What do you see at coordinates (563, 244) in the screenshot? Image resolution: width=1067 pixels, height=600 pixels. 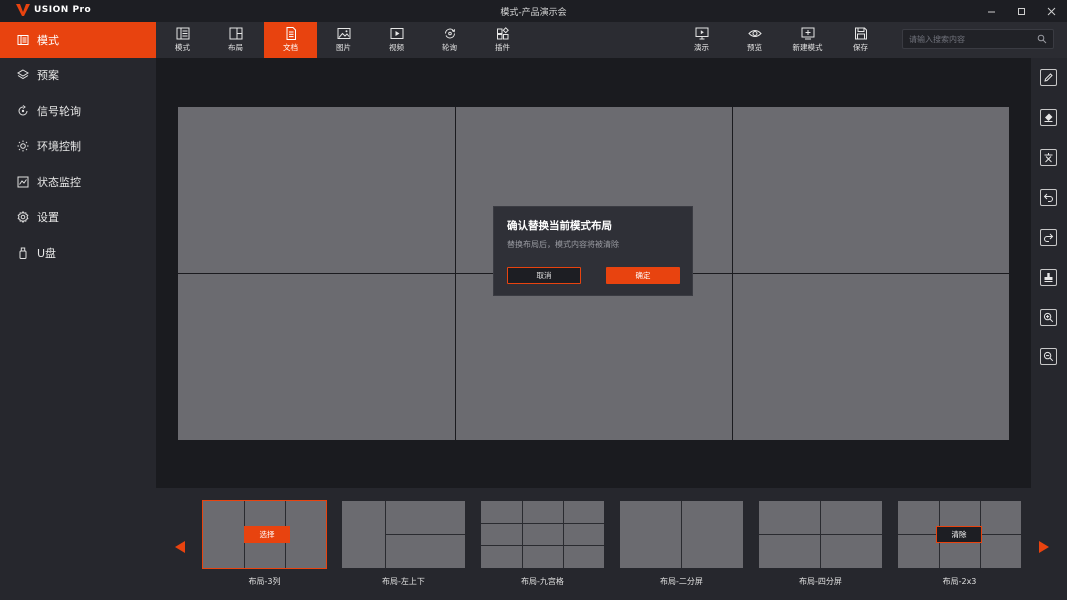 I see `dialog-message: 替换布局后，模式内容将被清除` at bounding box center [563, 244].